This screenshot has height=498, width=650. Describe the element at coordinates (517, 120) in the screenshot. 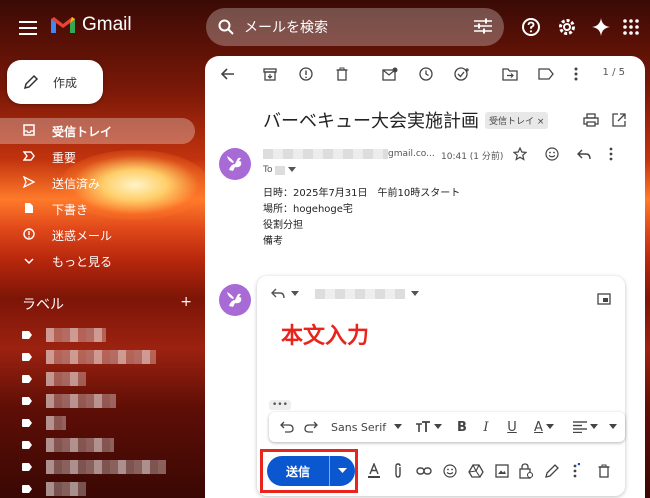

I see `inbox-label-chip: 受信トレイ ×` at that location.